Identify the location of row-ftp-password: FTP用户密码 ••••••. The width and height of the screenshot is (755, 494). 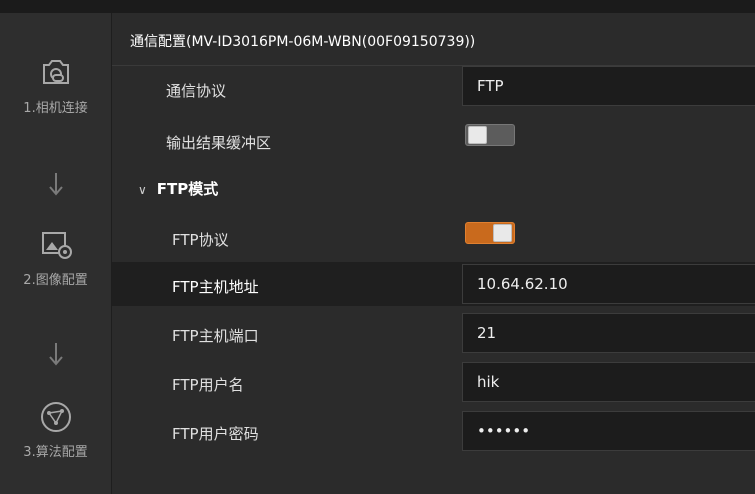
(433, 431).